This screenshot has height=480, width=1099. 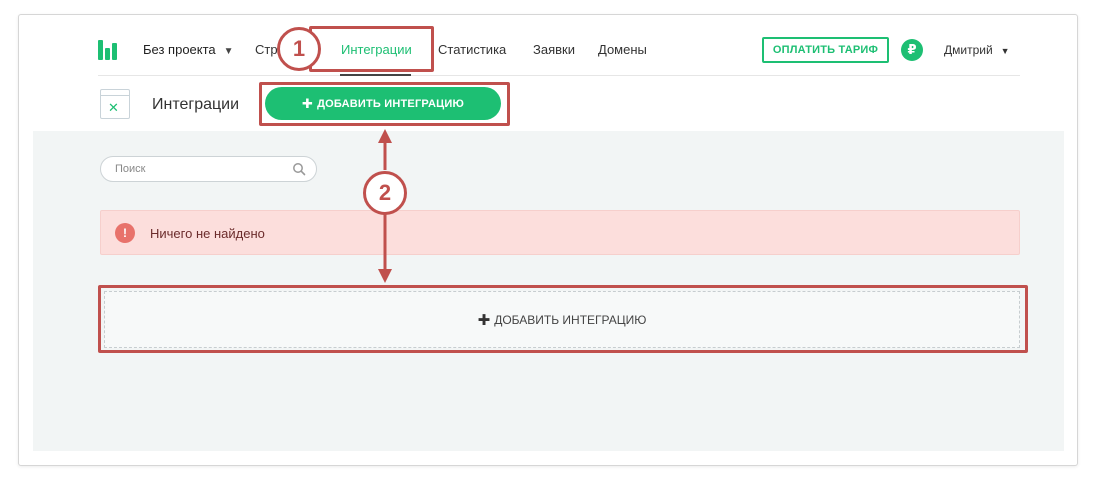 I want to click on annotation-step-2: 2, so click(x=385, y=193).